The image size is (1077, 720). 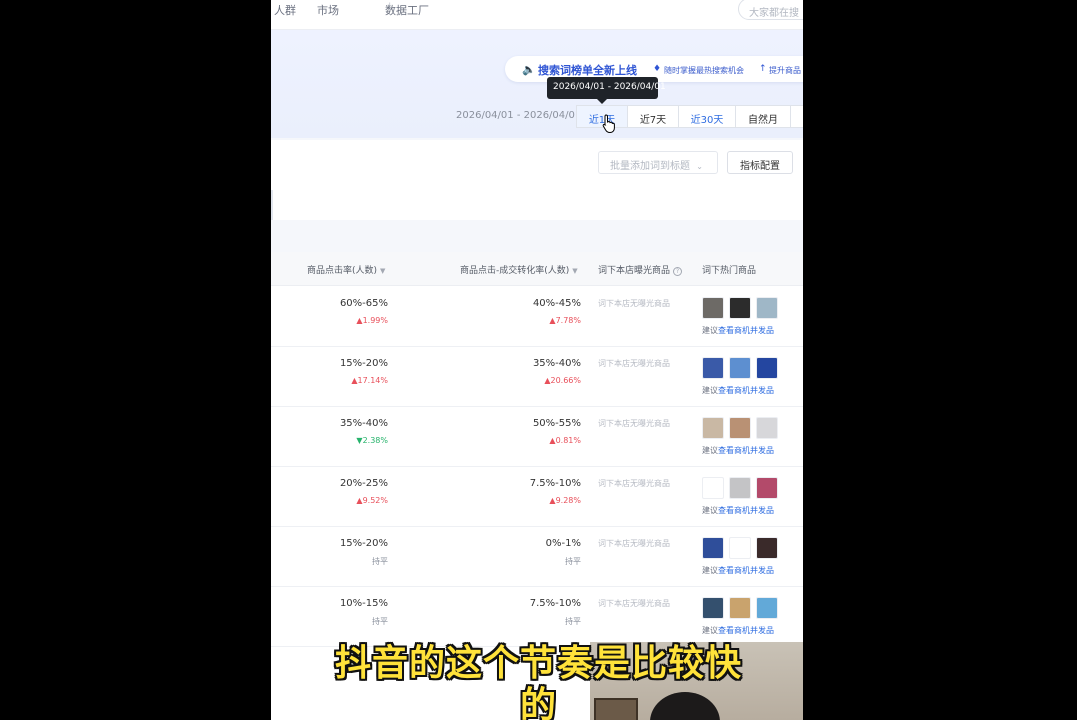 I want to click on segment-30-days: 近30天, so click(x=707, y=116).